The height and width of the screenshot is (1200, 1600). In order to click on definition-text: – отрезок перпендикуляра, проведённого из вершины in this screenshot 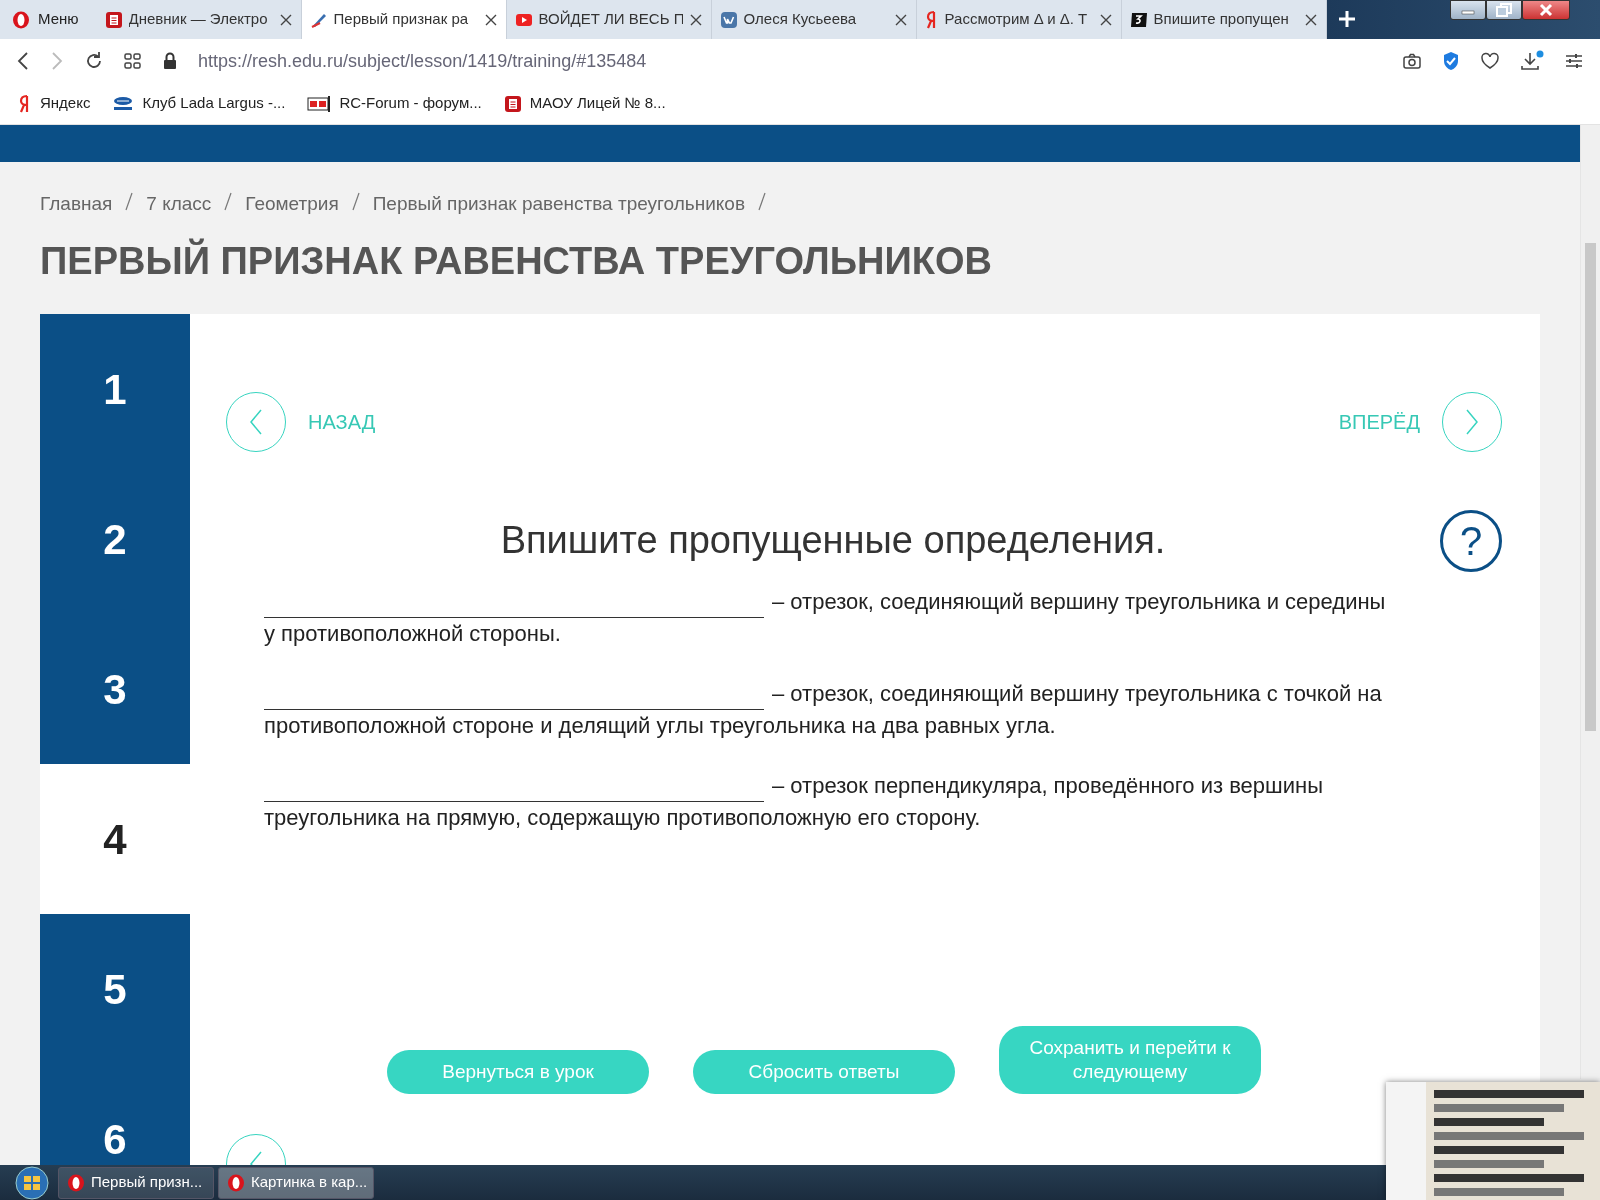, I will do `click(1047, 786)`.